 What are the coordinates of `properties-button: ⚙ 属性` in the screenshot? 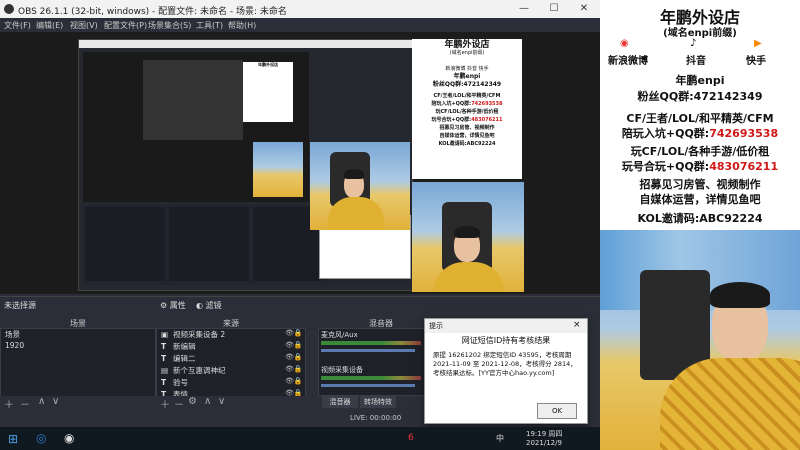 It's located at (173, 305).